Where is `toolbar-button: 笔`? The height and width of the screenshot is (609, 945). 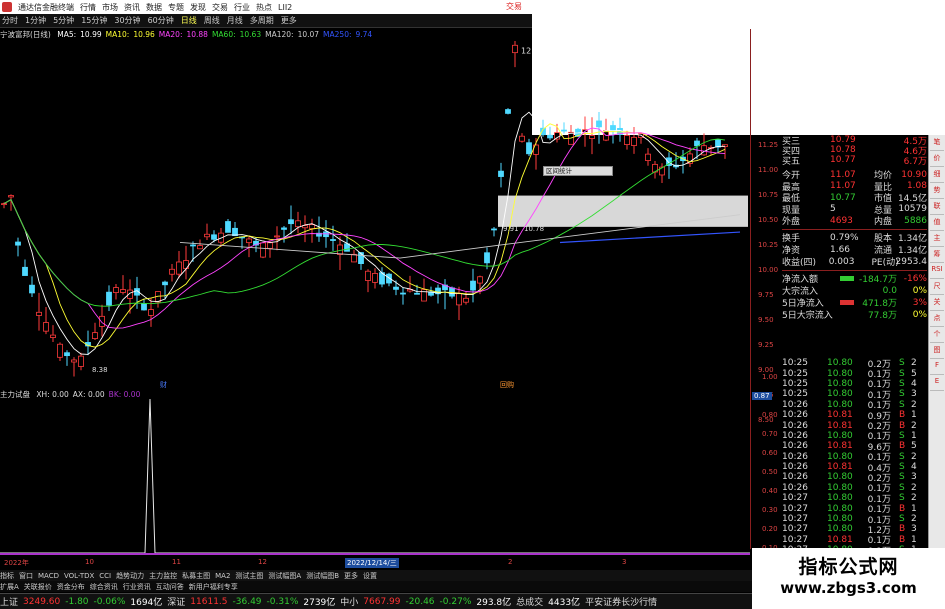 toolbar-button: 笔 is located at coordinates (937, 144).